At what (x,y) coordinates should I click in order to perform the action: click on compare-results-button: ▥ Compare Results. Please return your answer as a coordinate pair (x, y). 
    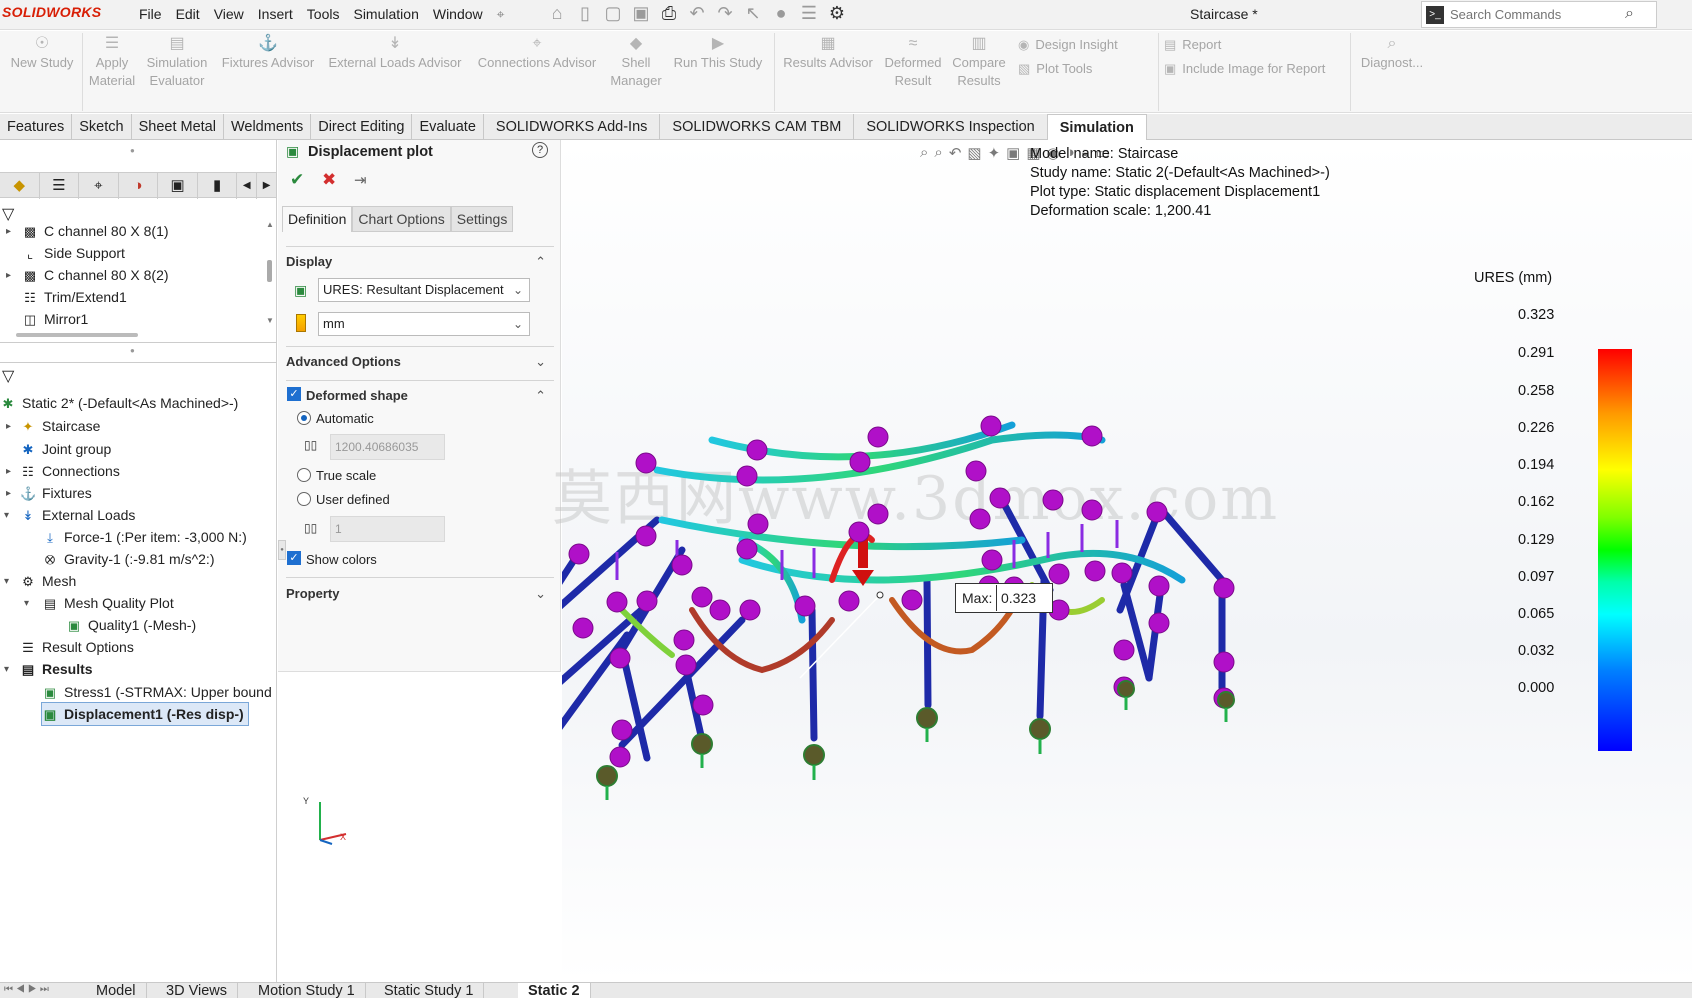
    Looking at the image, I should click on (979, 62).